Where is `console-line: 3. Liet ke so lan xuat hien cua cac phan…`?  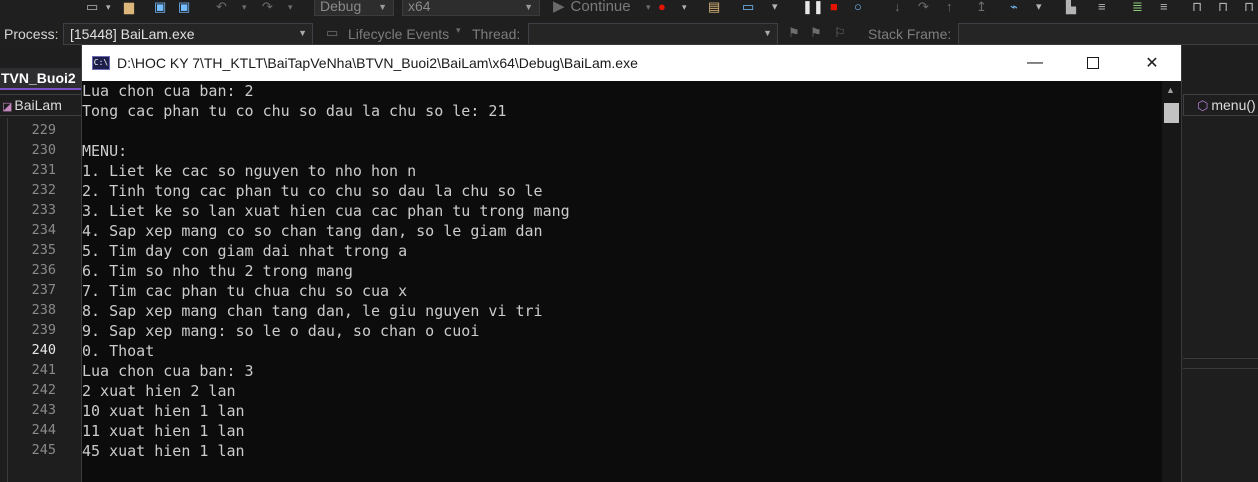 console-line: 3. Liet ke so lan xuat hien cua cac phan… is located at coordinates (326, 211).